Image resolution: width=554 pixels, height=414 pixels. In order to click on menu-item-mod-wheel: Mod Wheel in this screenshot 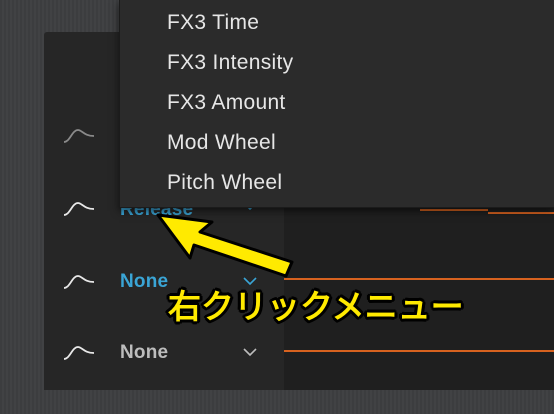, I will do `click(221, 143)`.